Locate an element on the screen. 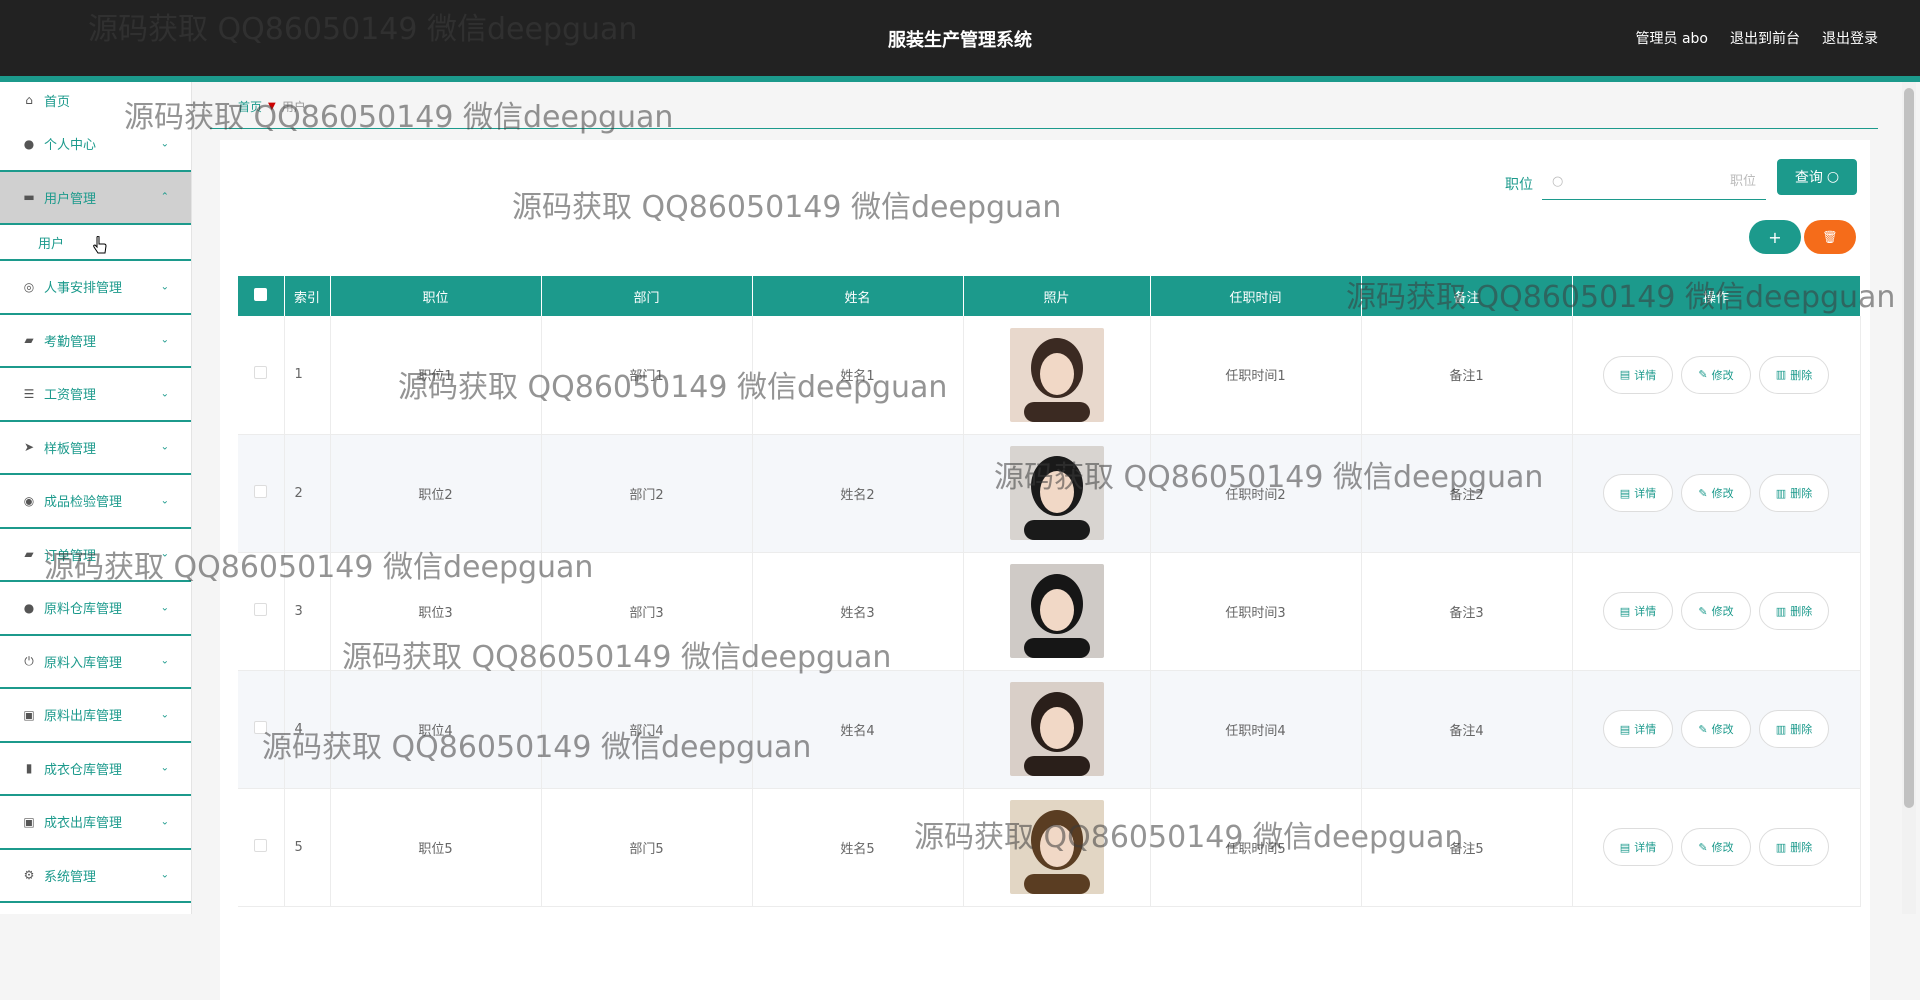  header-accent-strip is located at coordinates (960, 79).